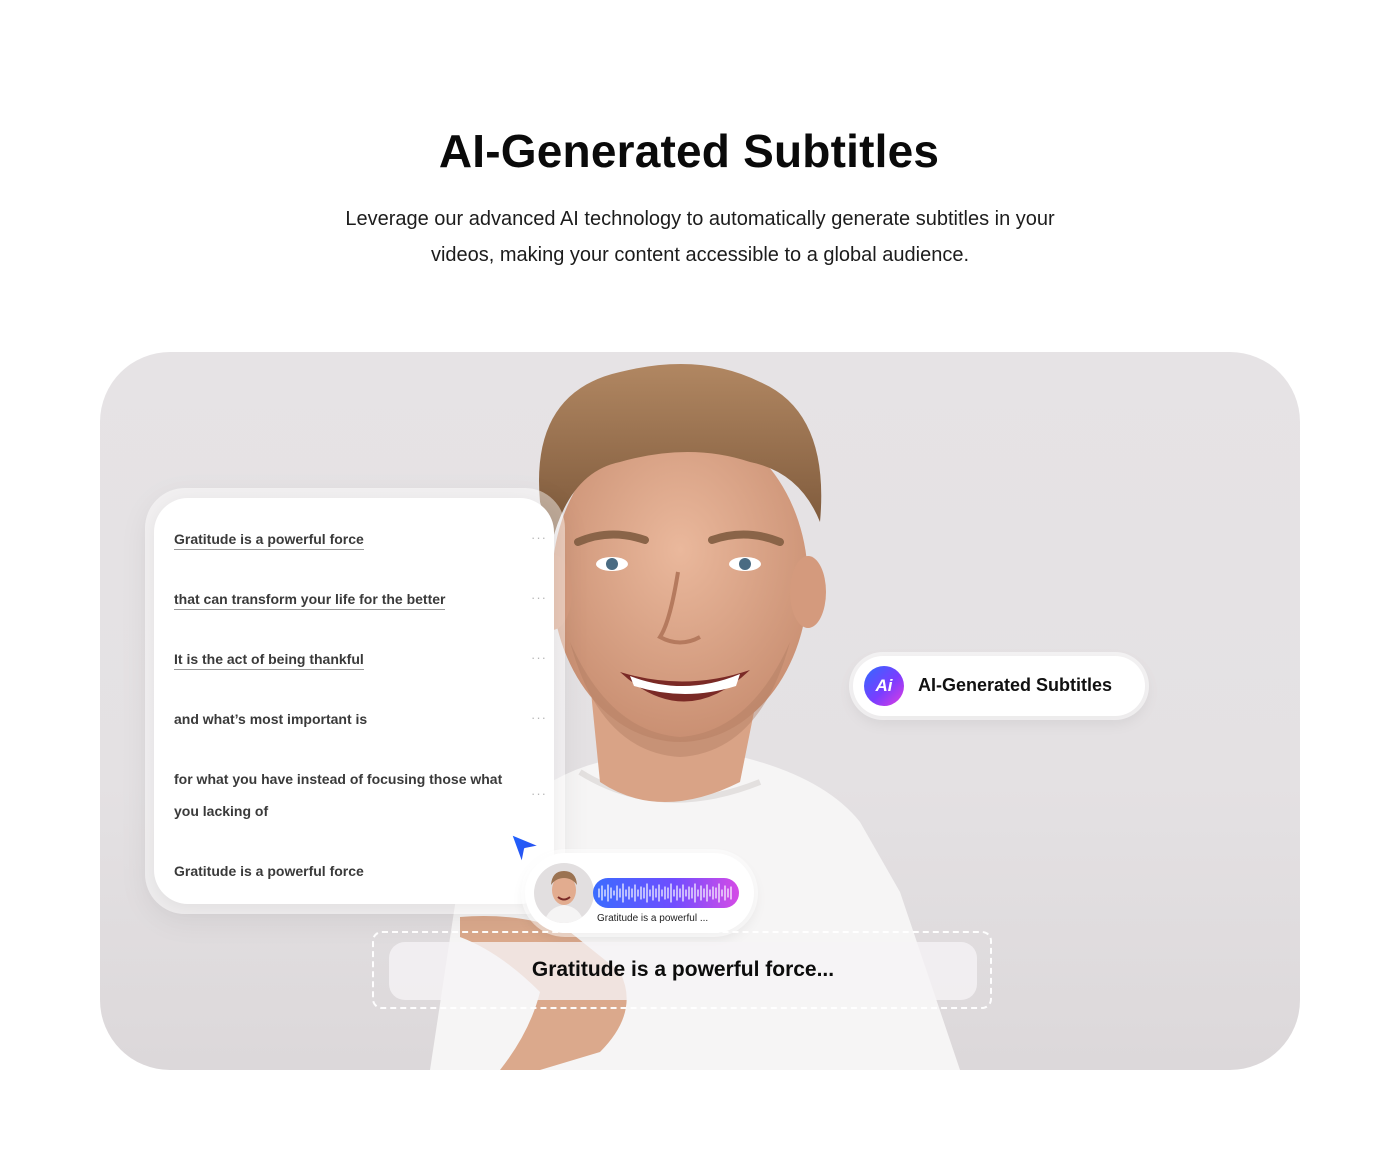 The width and height of the screenshot is (1400, 1158). Describe the element at coordinates (564, 893) in the screenshot. I see `avatar` at that location.